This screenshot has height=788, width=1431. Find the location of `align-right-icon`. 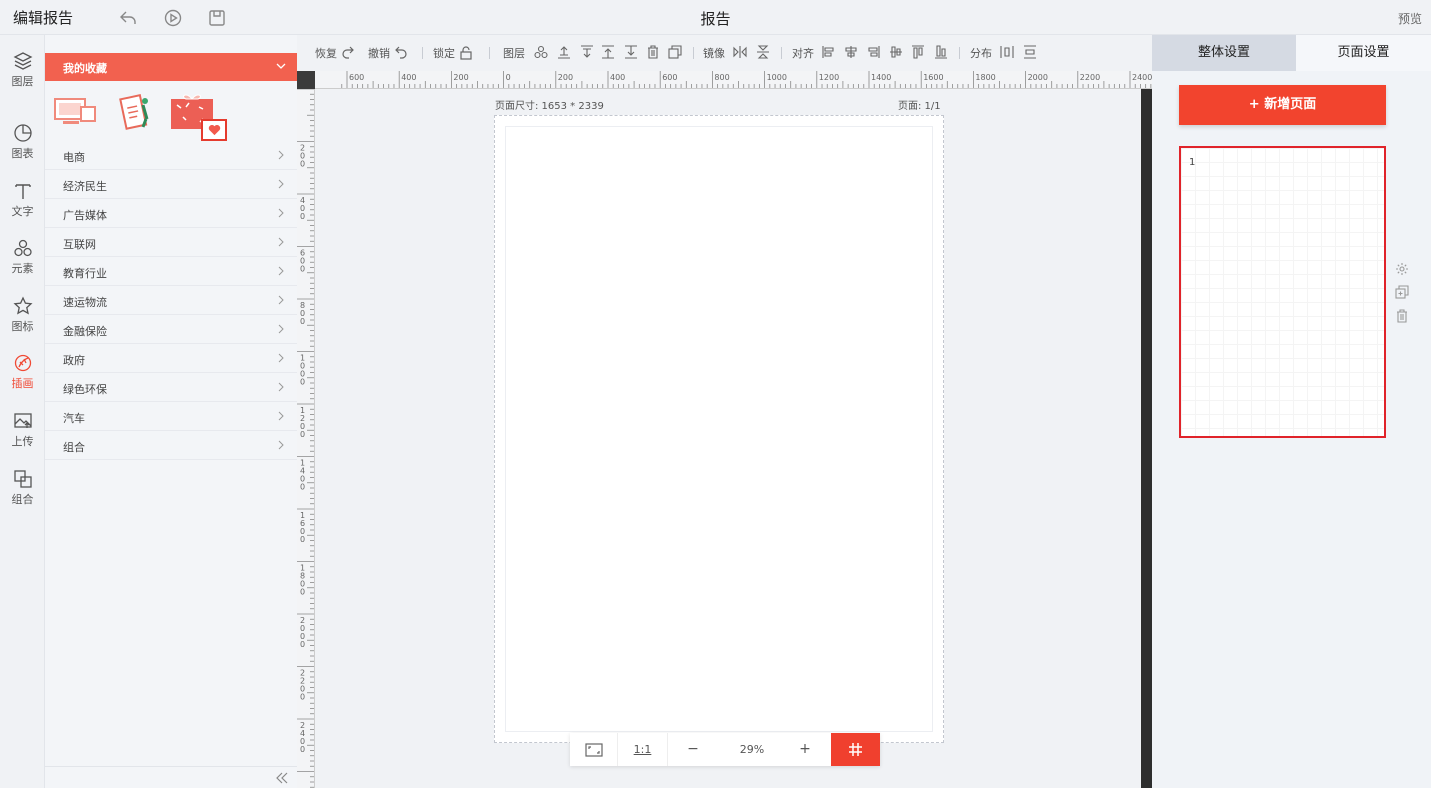

align-right-icon is located at coordinates (873, 52).